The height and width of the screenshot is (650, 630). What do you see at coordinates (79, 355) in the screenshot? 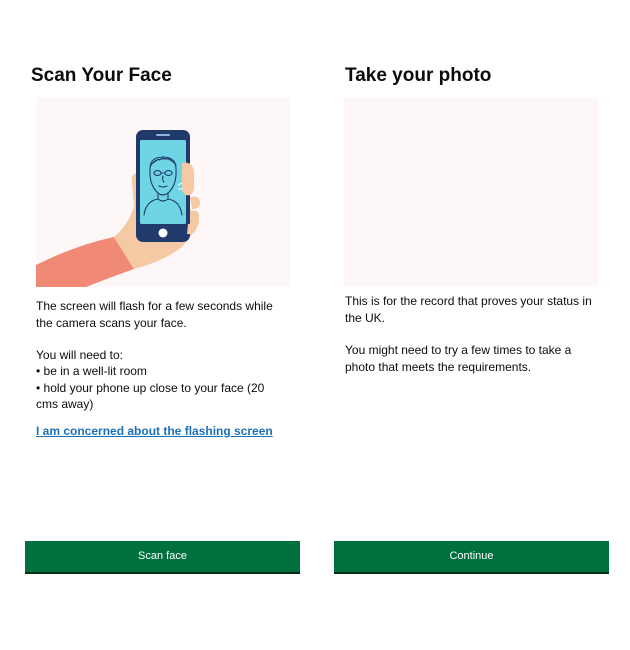
I see `requirements-heading: You will need to:` at bounding box center [79, 355].